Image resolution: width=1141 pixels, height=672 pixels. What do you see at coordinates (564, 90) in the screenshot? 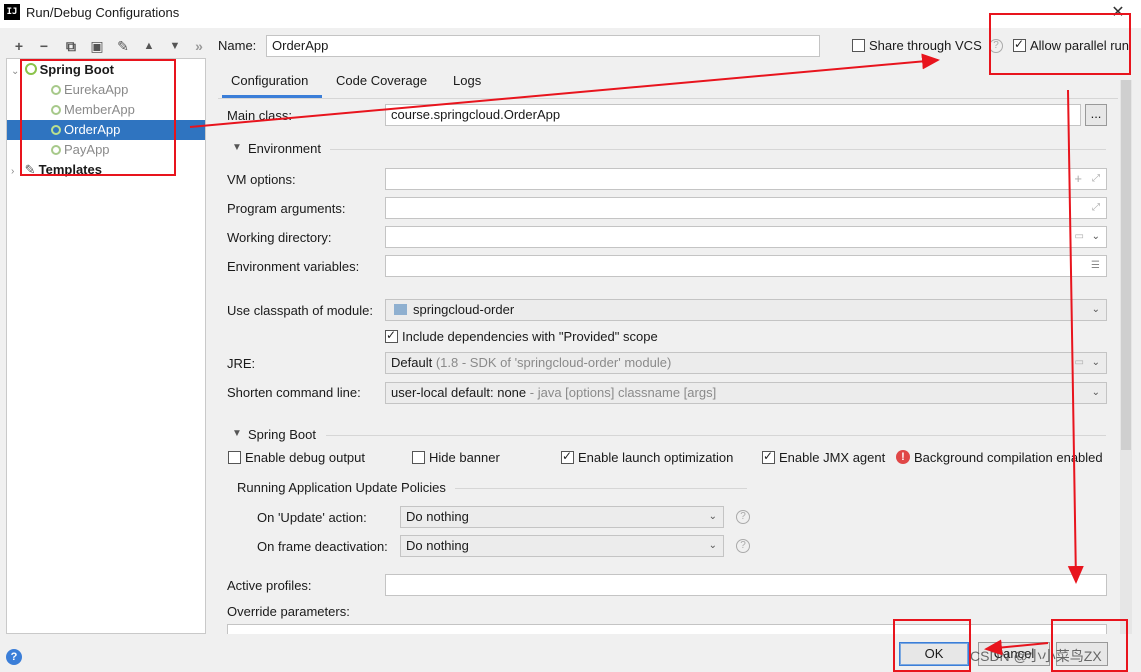
I see `arrow-to-parallel` at bounding box center [564, 90].